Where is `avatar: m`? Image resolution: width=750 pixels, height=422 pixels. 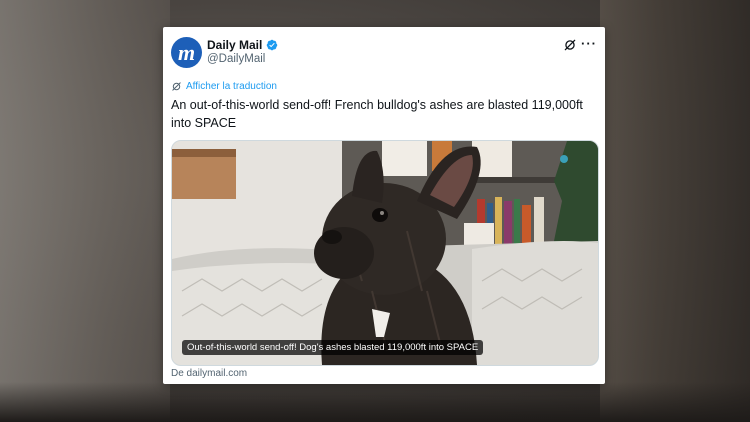 avatar: m is located at coordinates (186, 52).